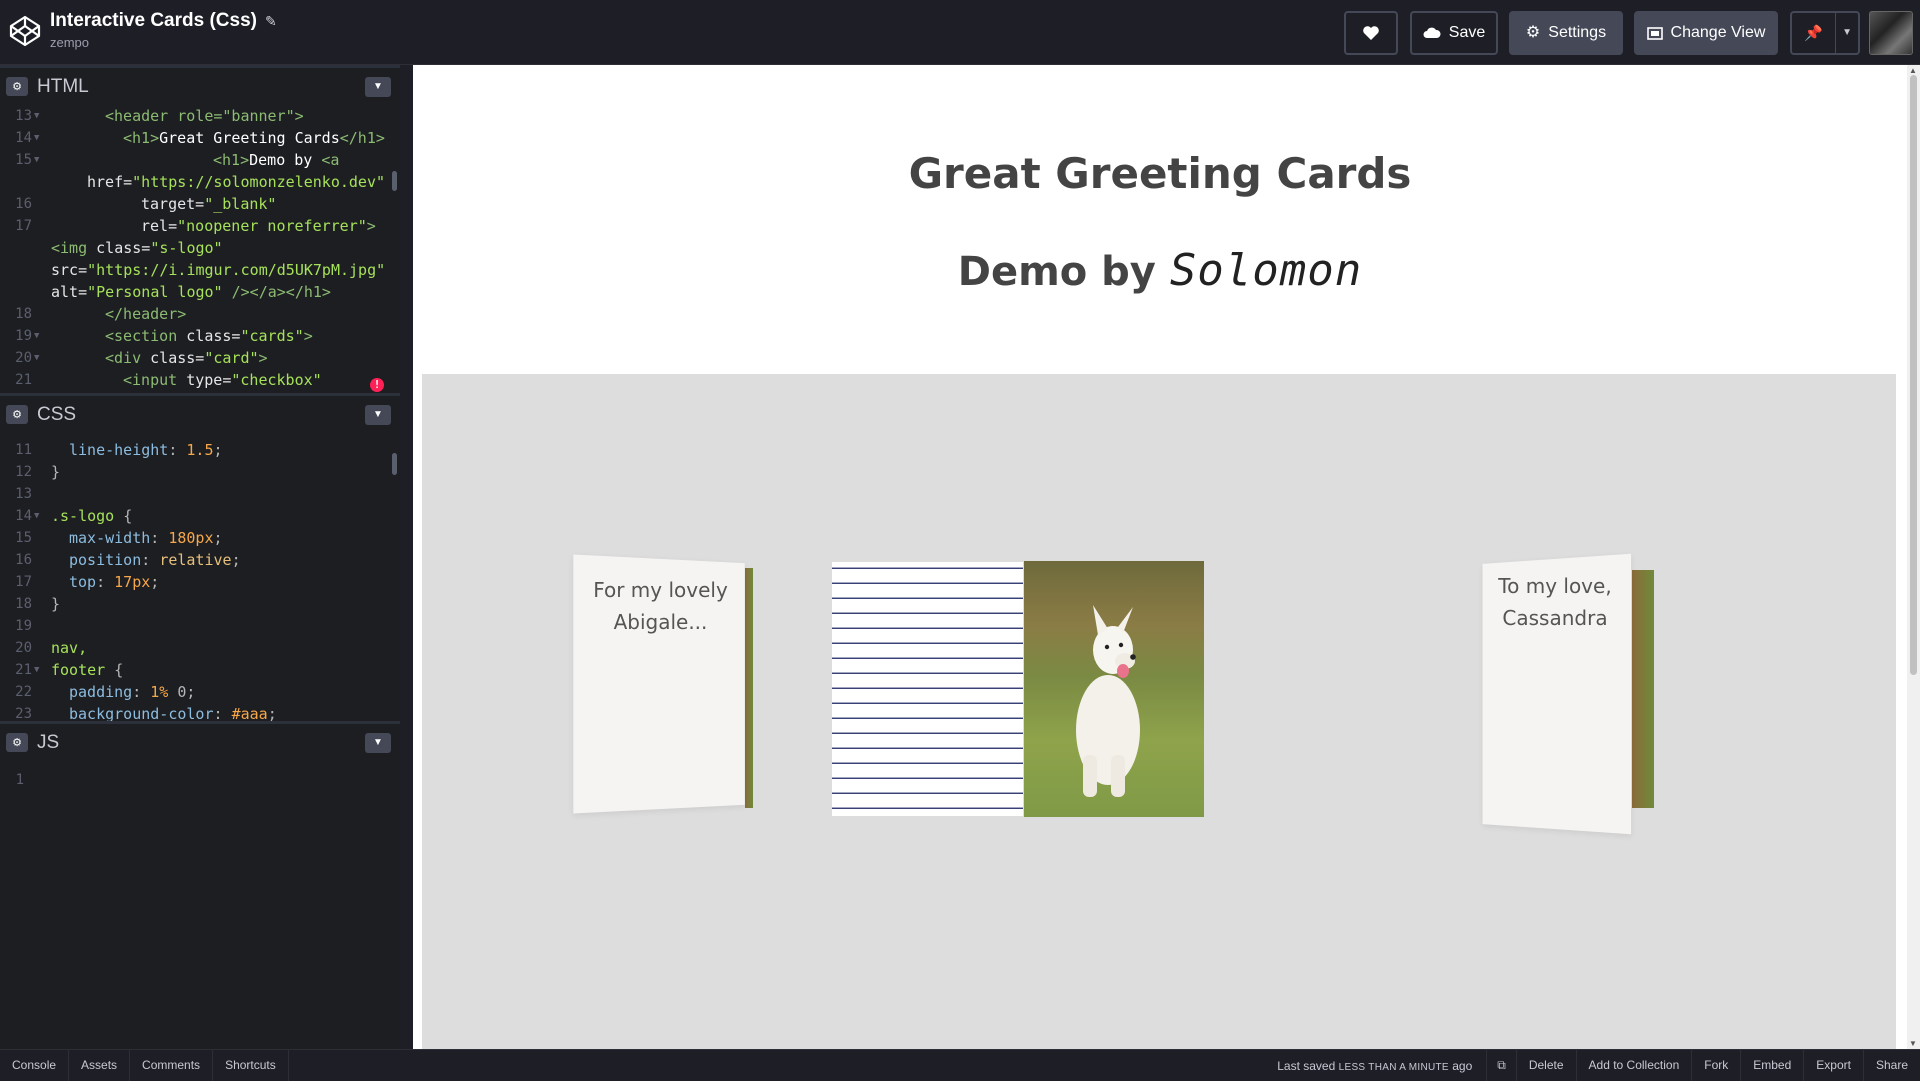 Image resolution: width=1920 pixels, height=1081 pixels. What do you see at coordinates (1555, 602) in the screenshot?
I see `card-text-cassandra: To my love, Cassandra` at bounding box center [1555, 602].